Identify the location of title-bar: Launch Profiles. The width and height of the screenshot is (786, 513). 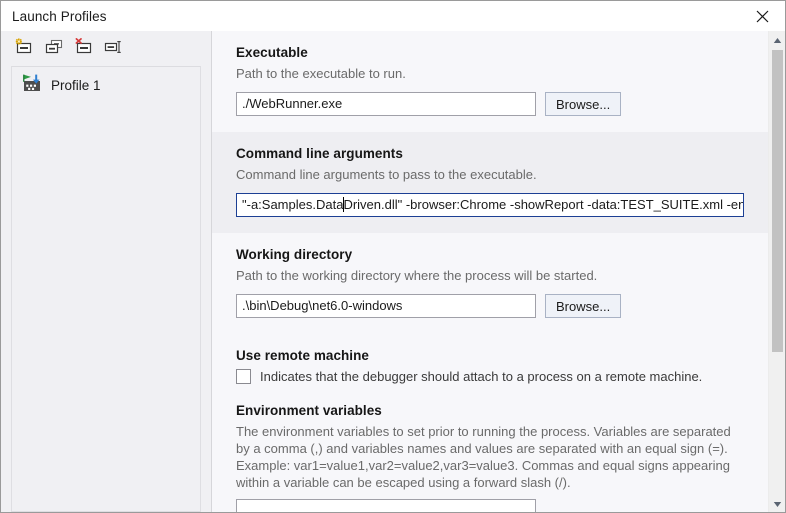
(393, 16).